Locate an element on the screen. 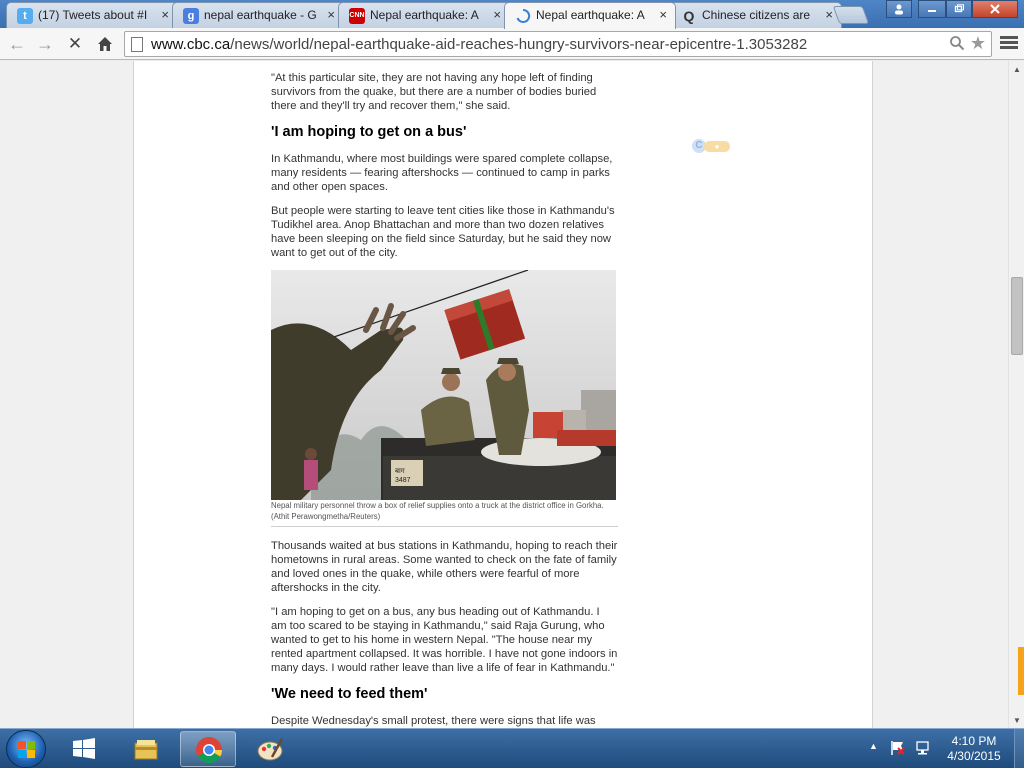 The width and height of the screenshot is (1024, 768). tab-cnn: CNN Nepal earthquake: A × is located at coordinates (424, 15).